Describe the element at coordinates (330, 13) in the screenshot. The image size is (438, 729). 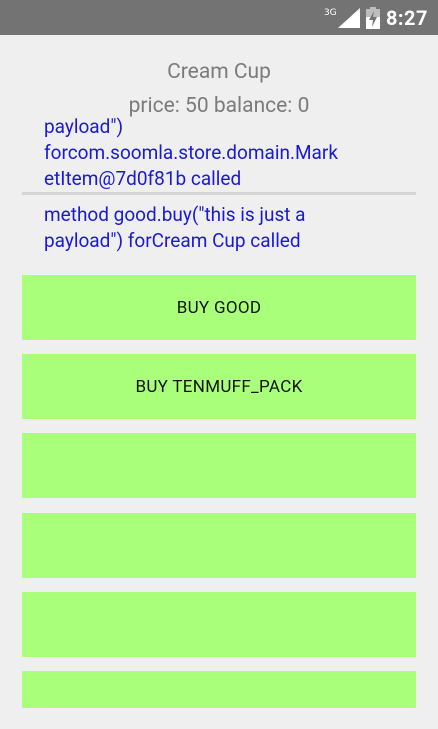
I see `network-type-label: 3G` at that location.